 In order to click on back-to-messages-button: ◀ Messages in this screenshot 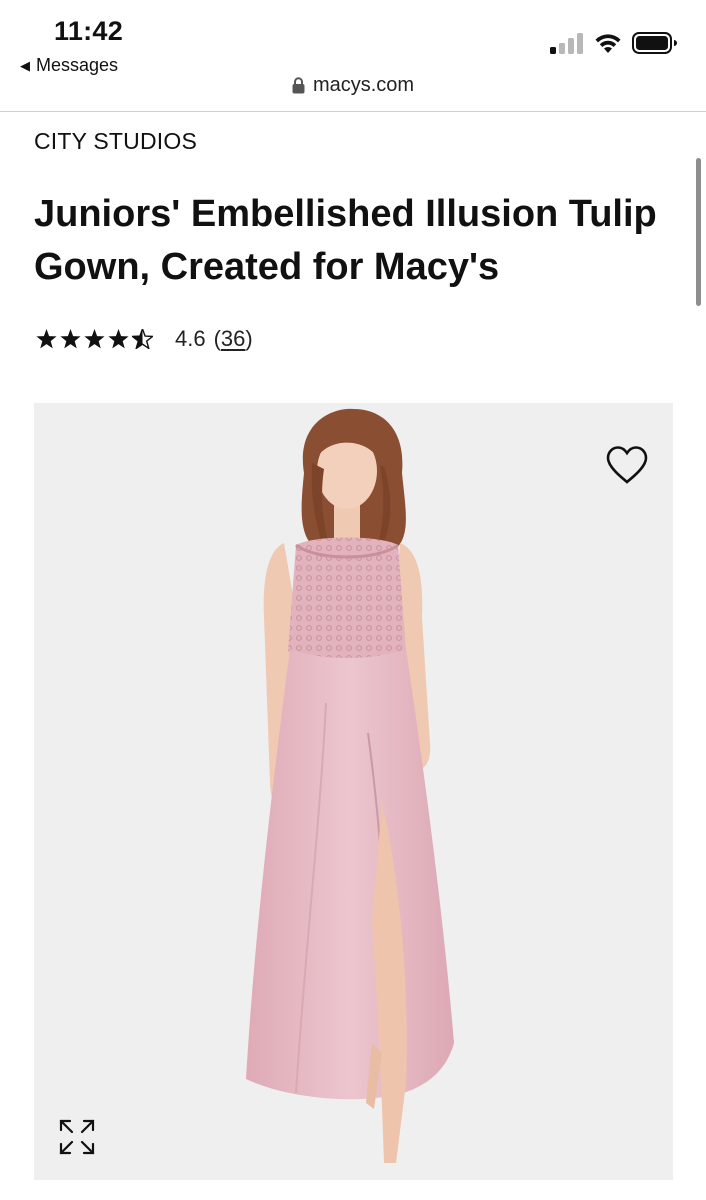, I will do `click(69, 65)`.